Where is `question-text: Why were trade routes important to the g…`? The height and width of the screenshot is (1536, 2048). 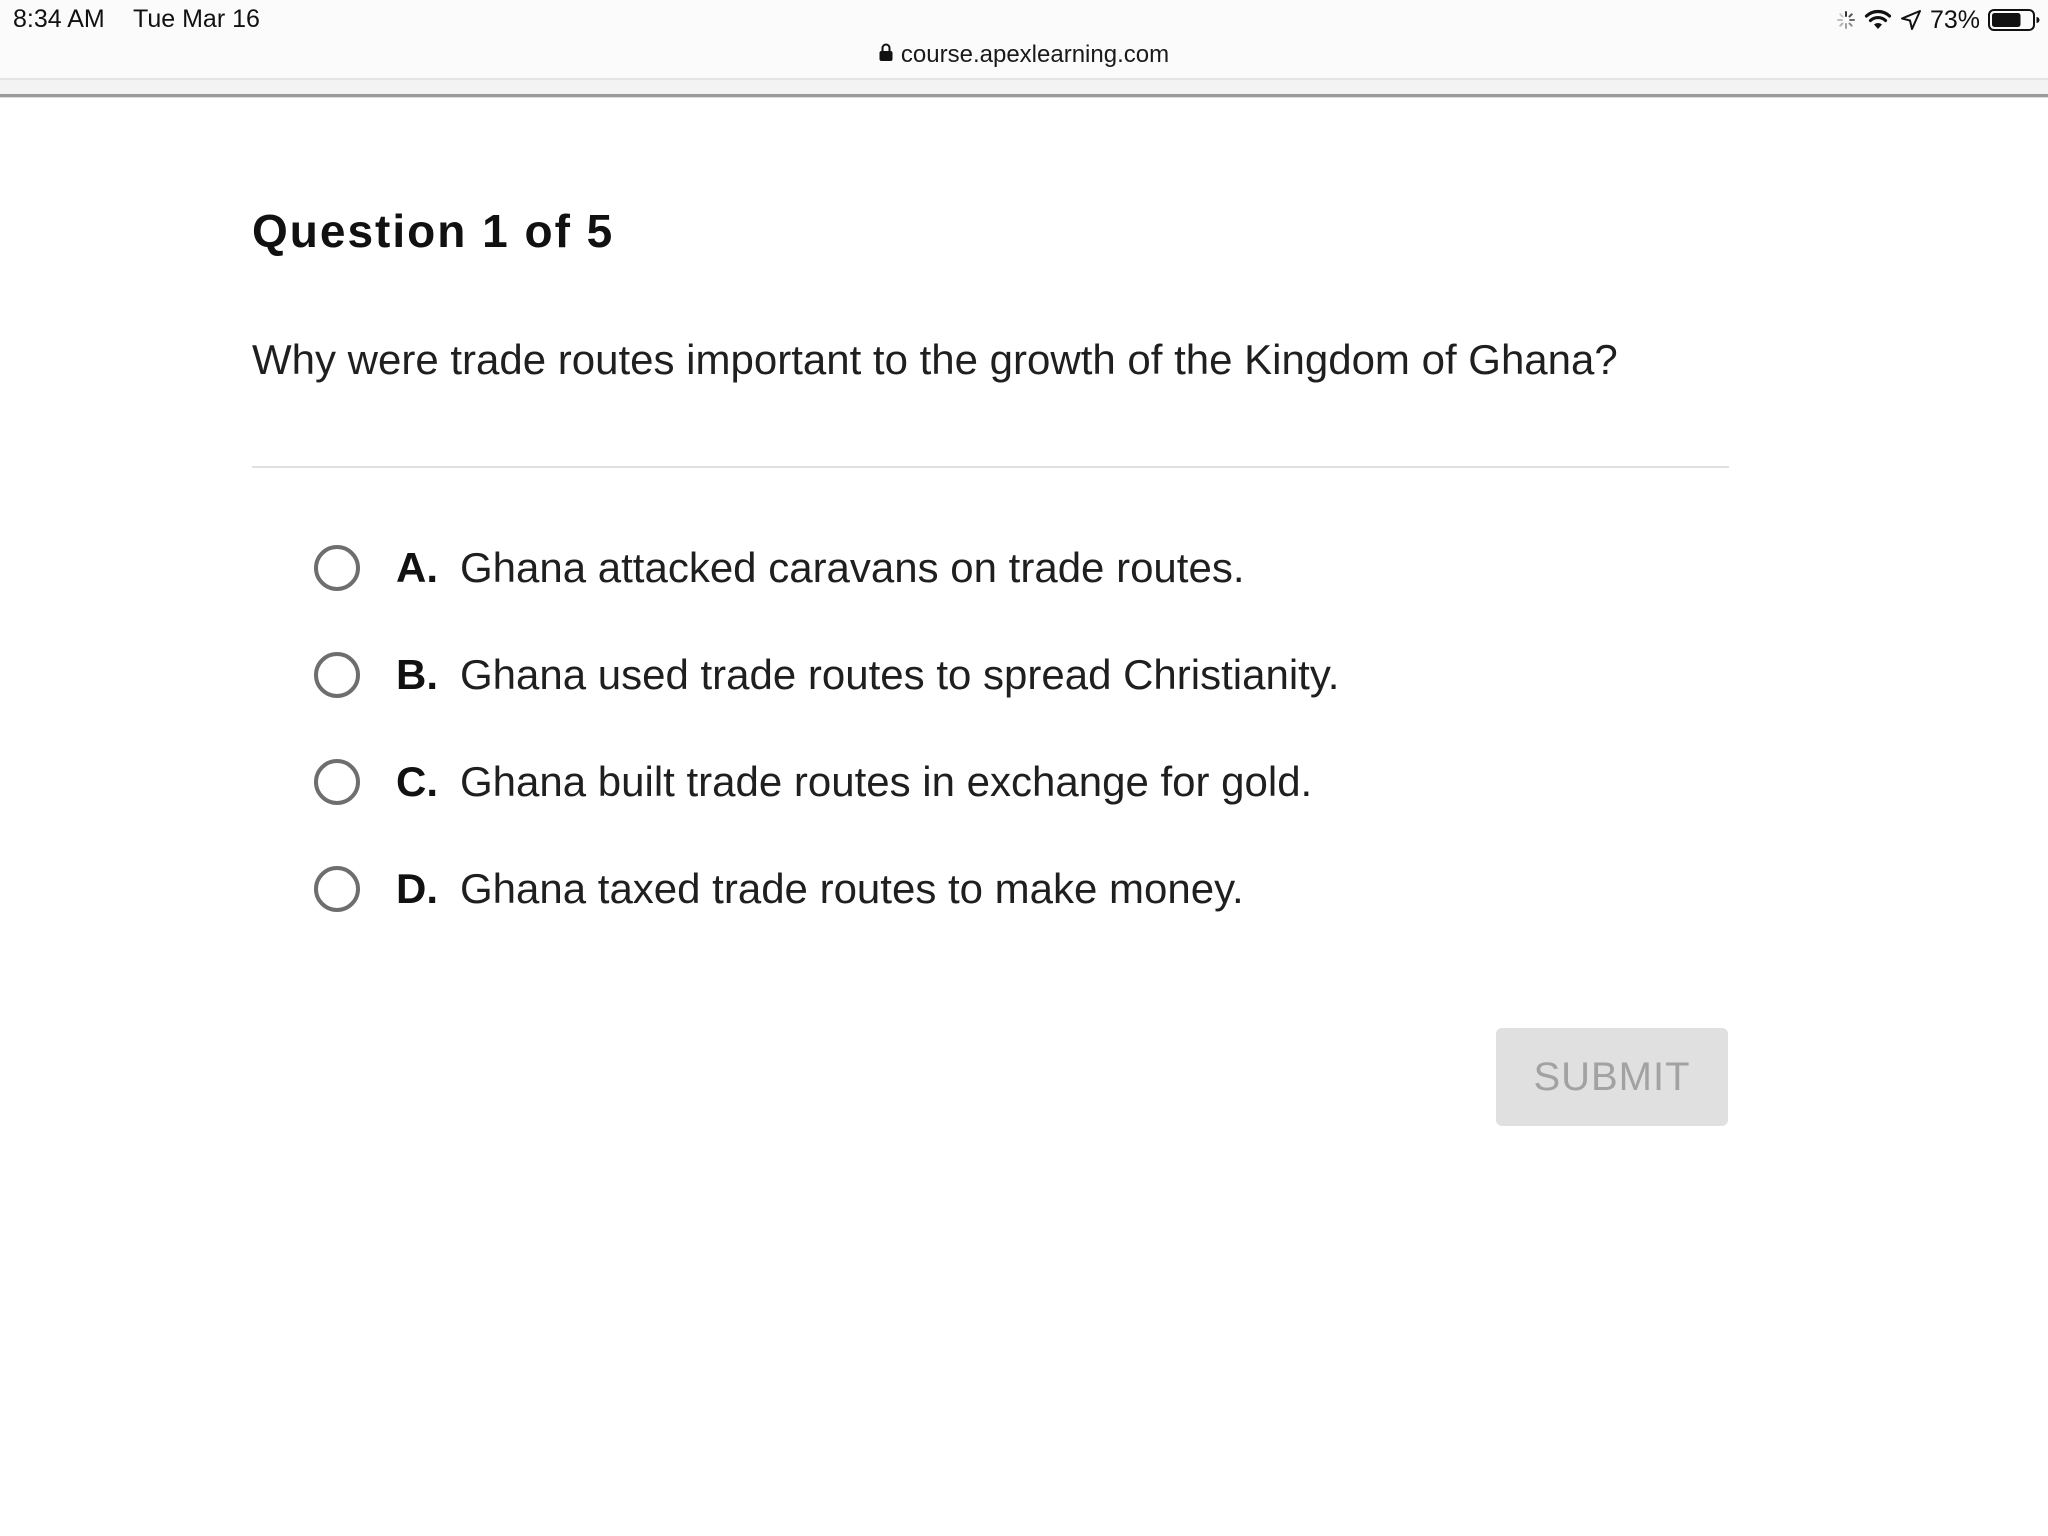 question-text: Why were trade routes important to the g… is located at coordinates (935, 359).